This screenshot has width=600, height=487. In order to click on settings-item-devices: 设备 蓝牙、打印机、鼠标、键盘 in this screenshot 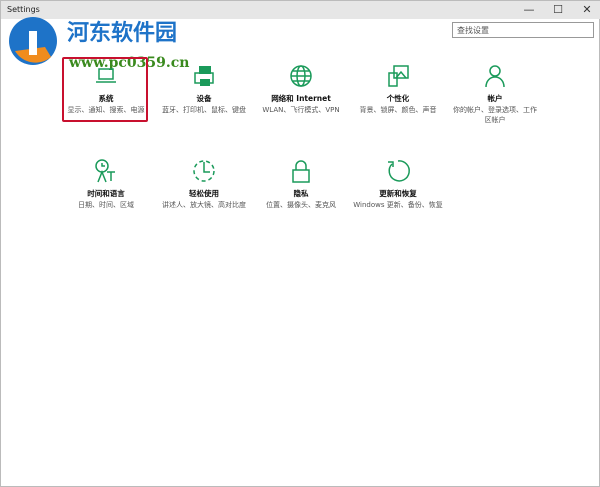, I will do `click(204, 89)`.